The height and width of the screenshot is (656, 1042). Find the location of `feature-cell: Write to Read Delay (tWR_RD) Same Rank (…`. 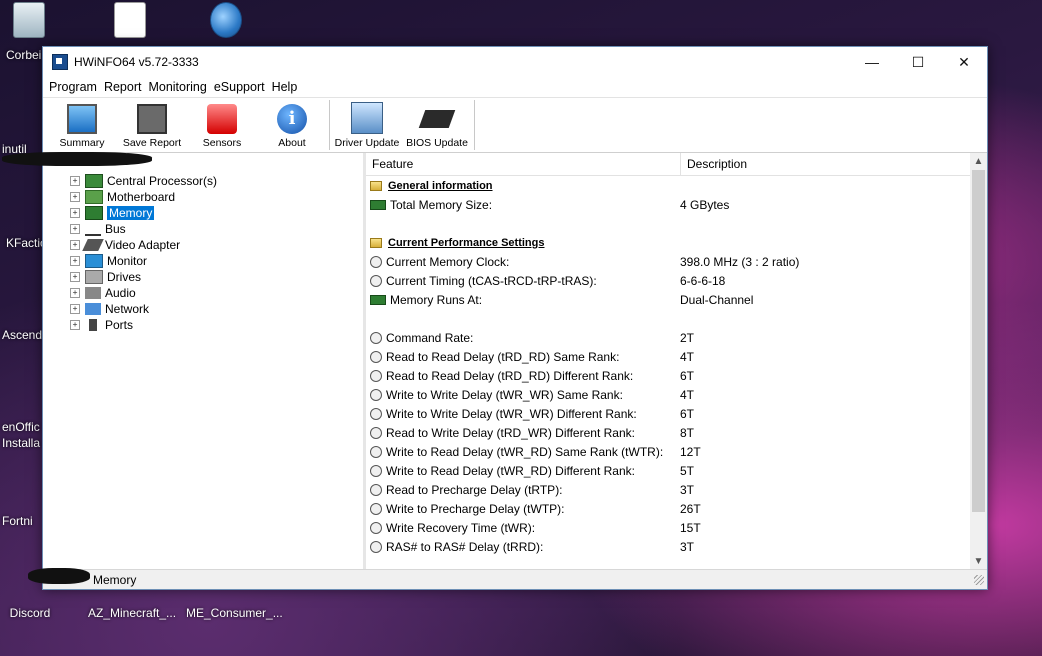

feature-cell: Write to Read Delay (tWR_RD) Same Rank (… is located at coordinates (520, 452).